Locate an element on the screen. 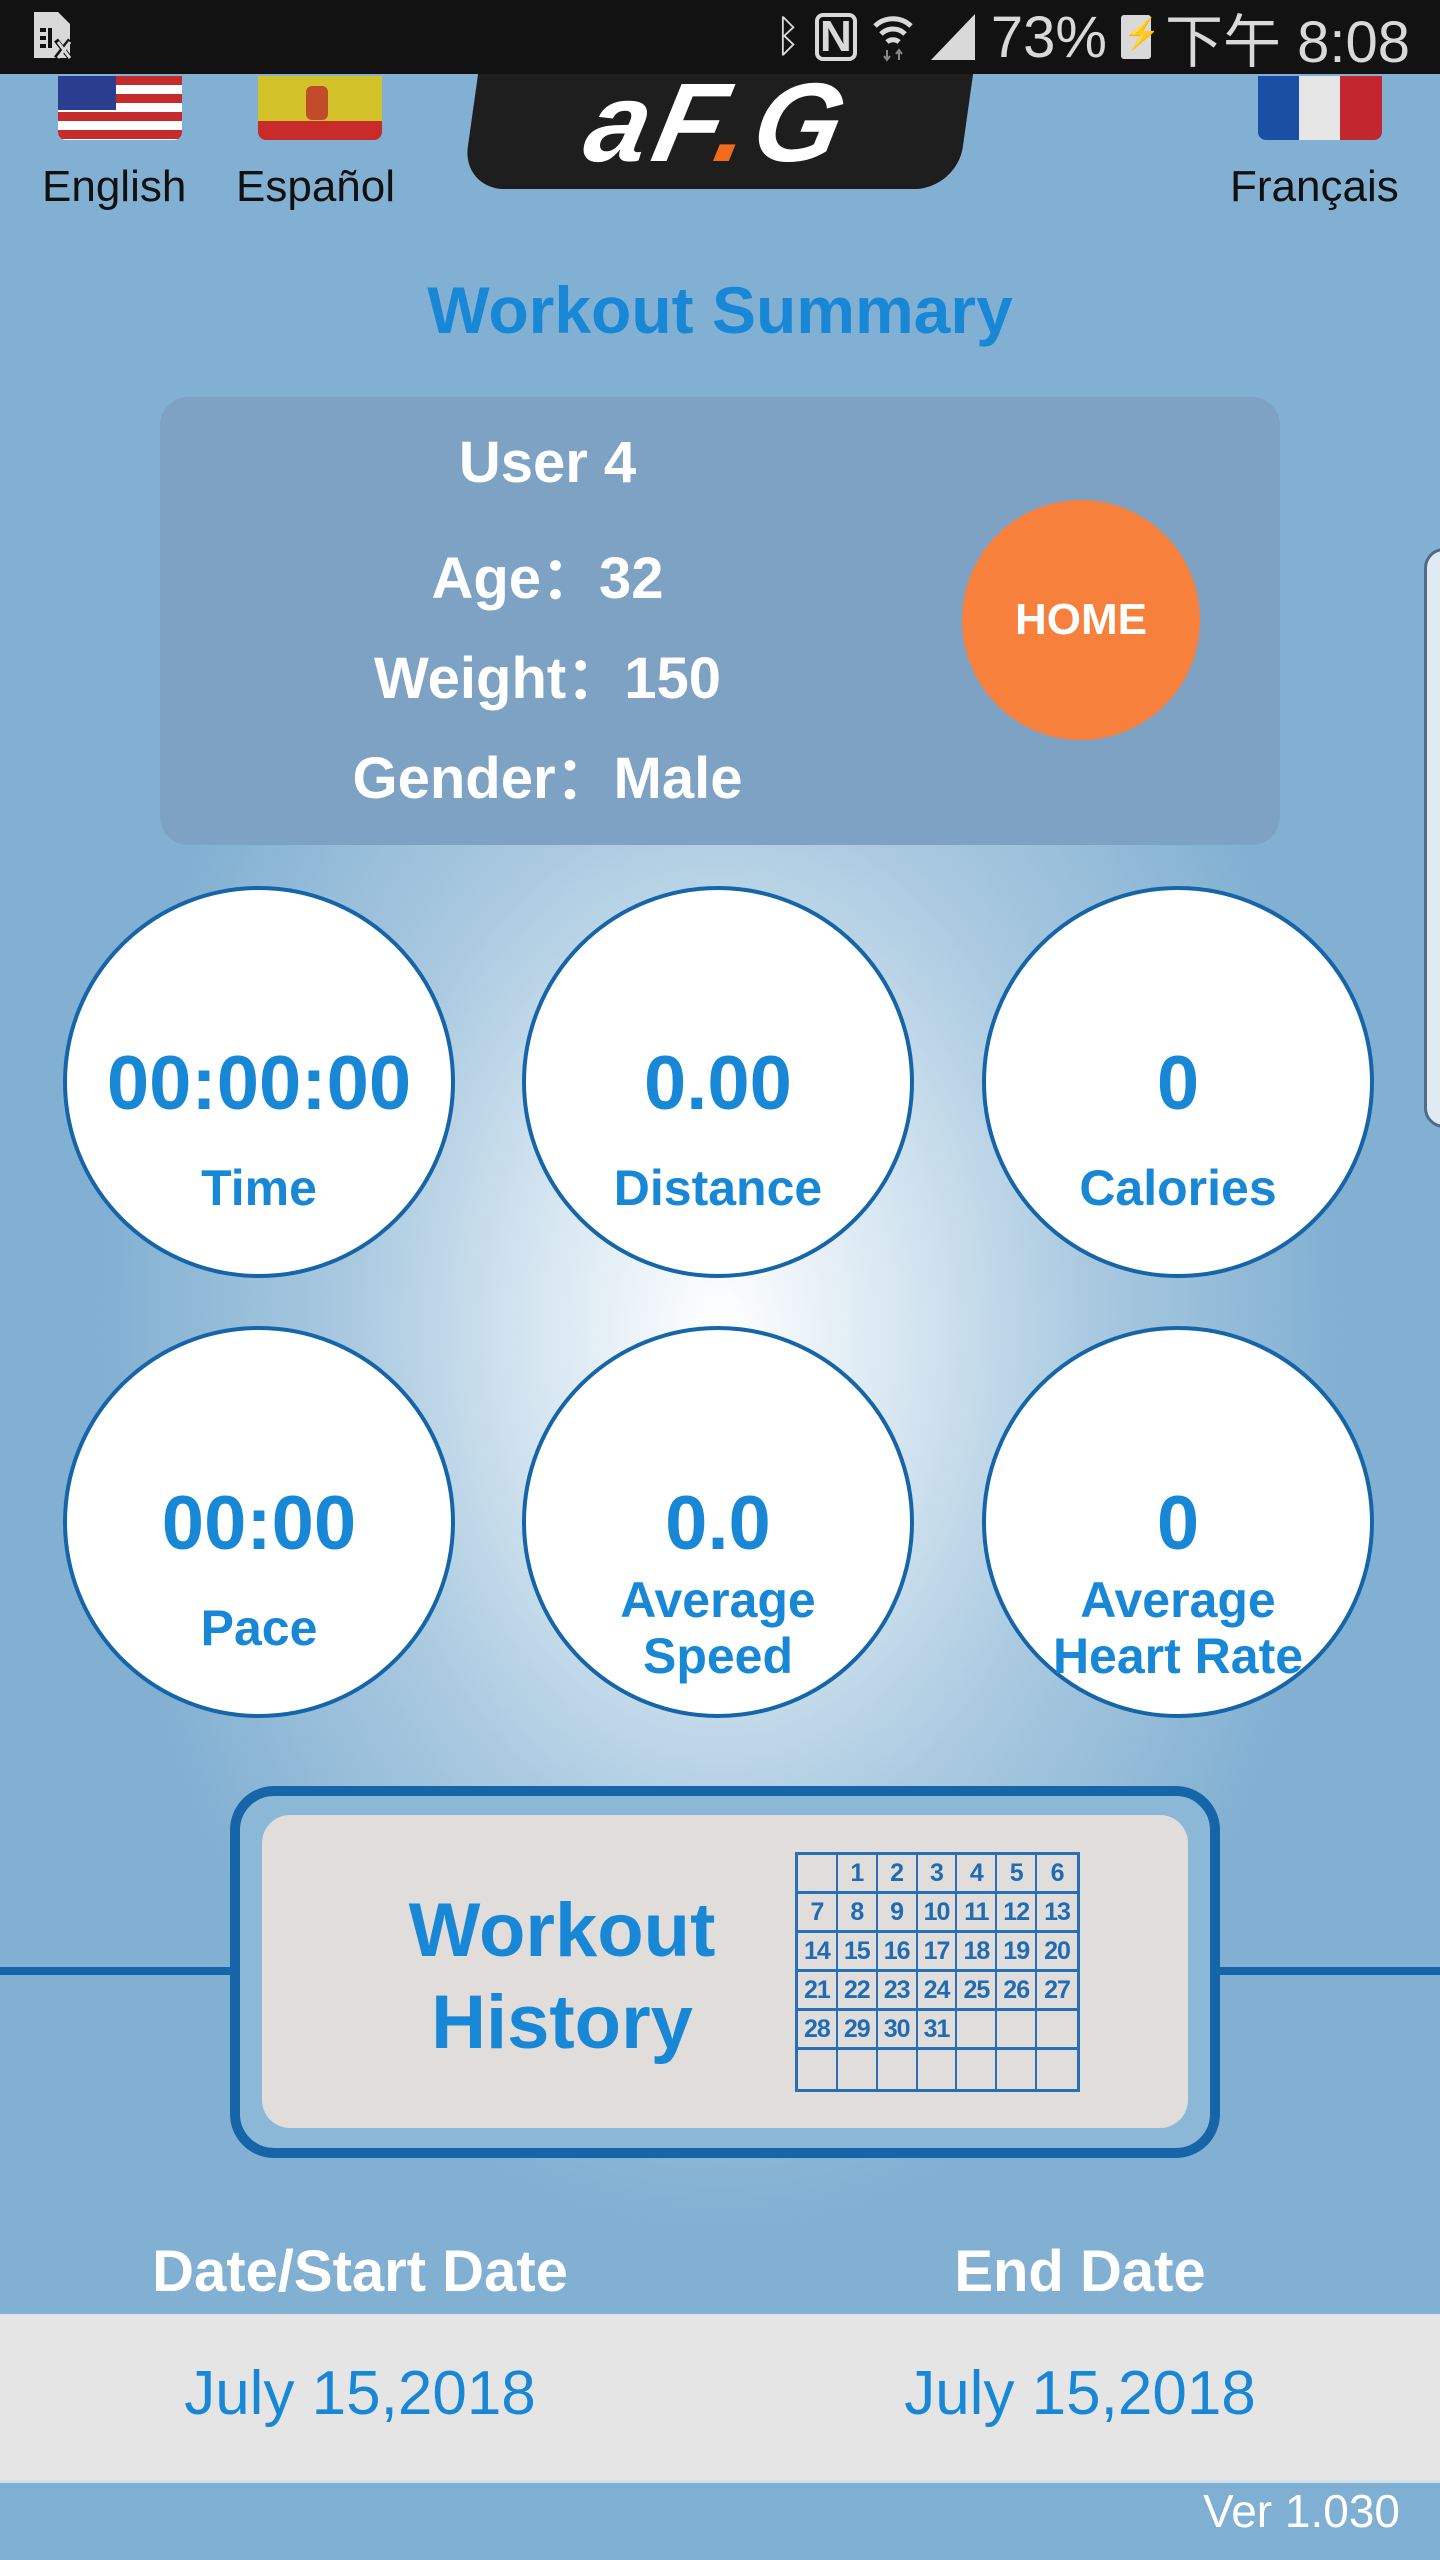  calendar-day: 22 is located at coordinates (857, 1991).